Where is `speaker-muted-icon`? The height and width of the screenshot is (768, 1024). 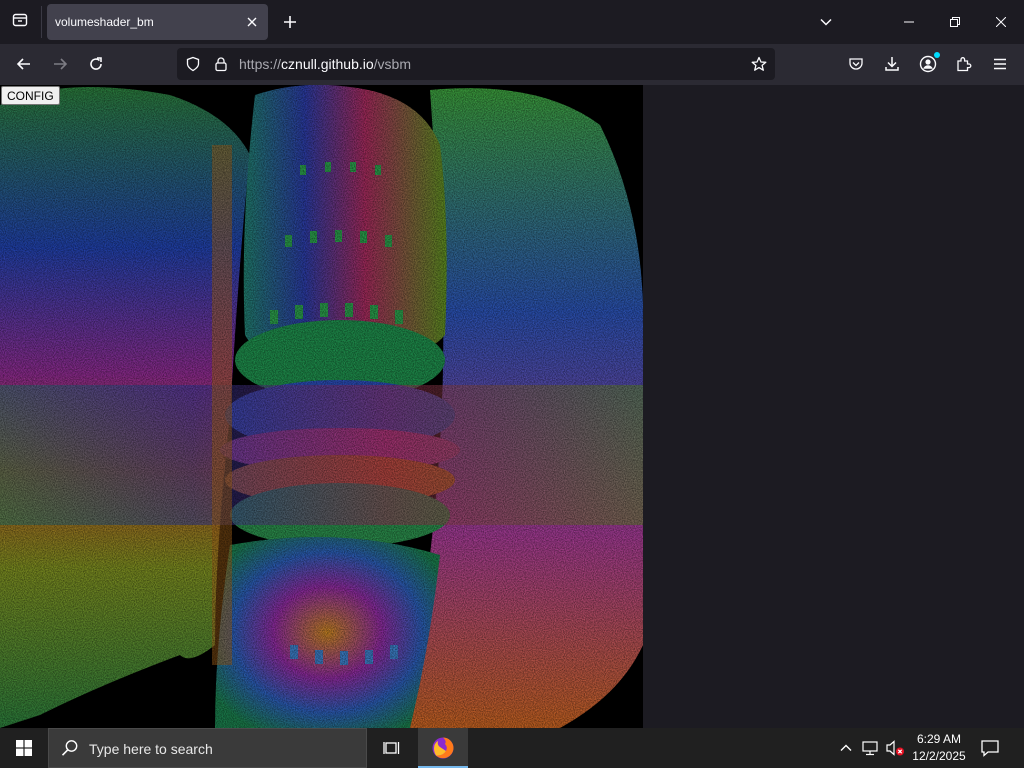
speaker-muted-icon is located at coordinates (895, 748).